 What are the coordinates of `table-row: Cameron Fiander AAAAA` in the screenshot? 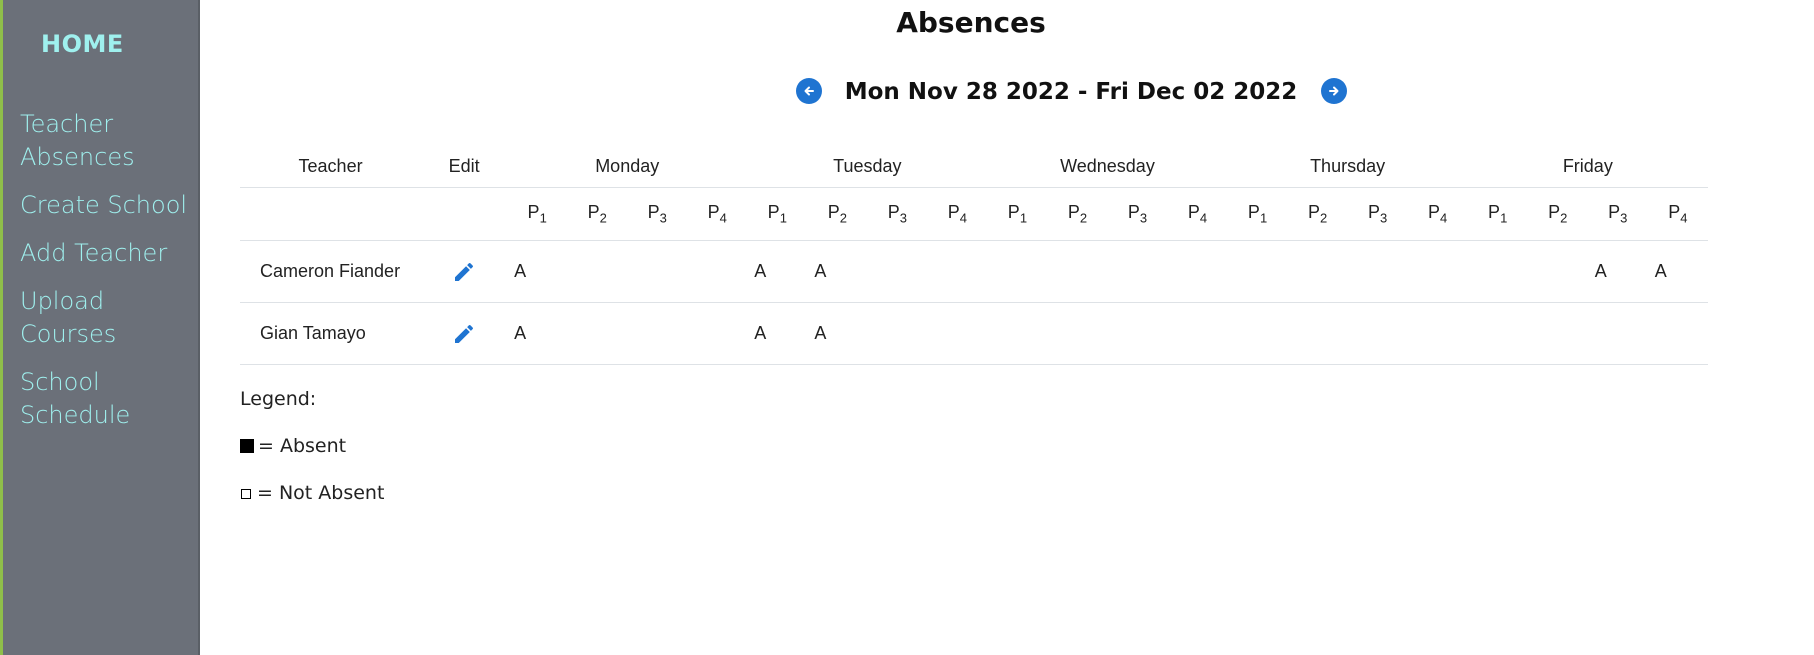 It's located at (974, 271).